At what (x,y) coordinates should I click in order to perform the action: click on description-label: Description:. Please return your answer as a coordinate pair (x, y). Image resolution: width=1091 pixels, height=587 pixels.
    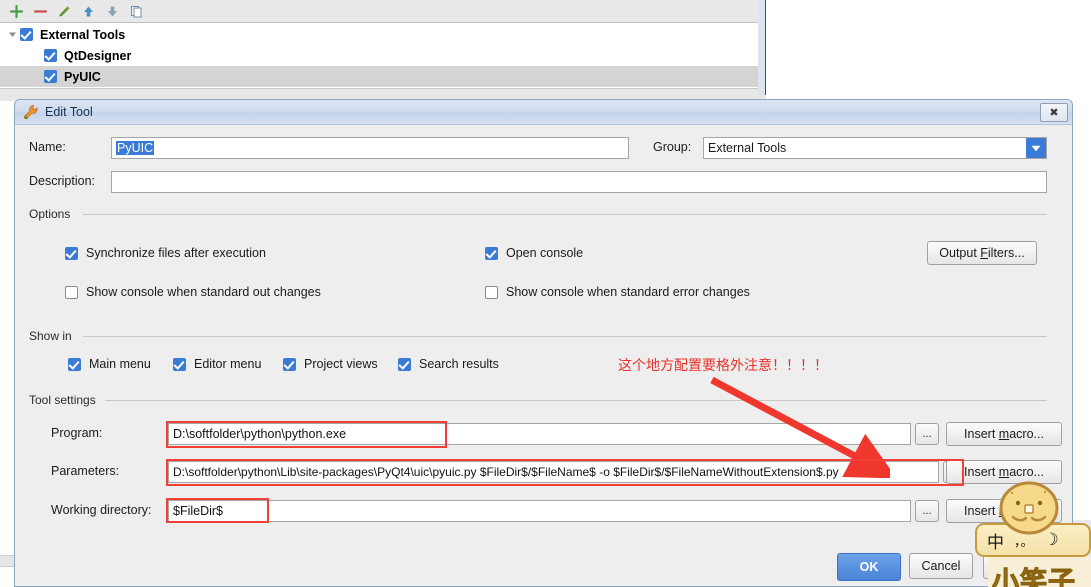
    Looking at the image, I should click on (62, 181).